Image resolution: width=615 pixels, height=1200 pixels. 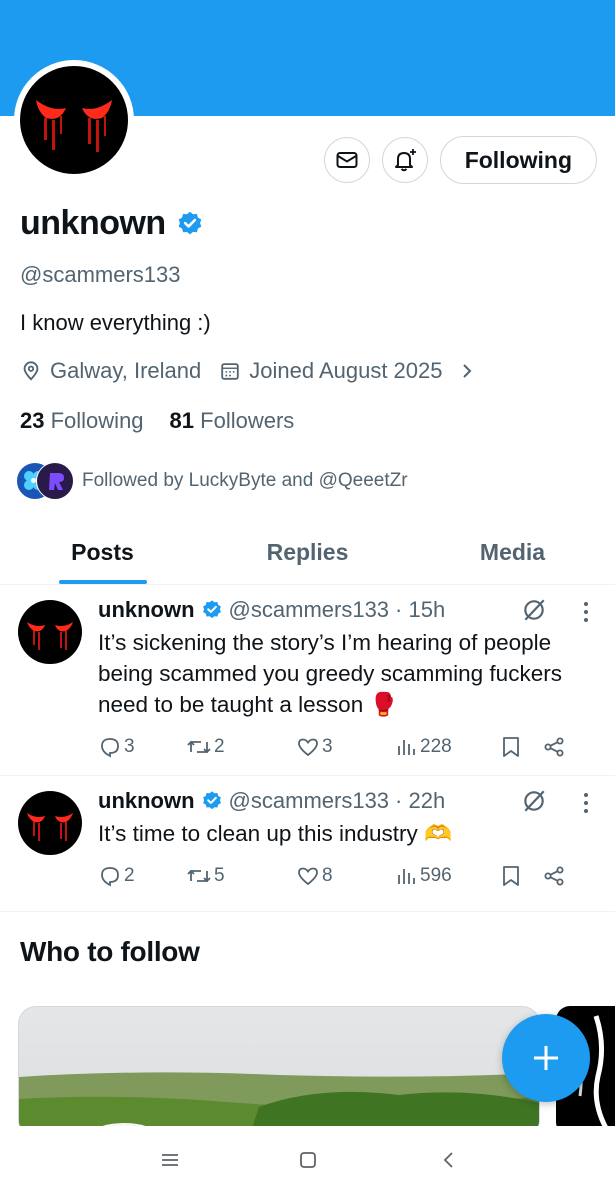 I want to click on location-item: Galway, Ireland, so click(x=110, y=371).